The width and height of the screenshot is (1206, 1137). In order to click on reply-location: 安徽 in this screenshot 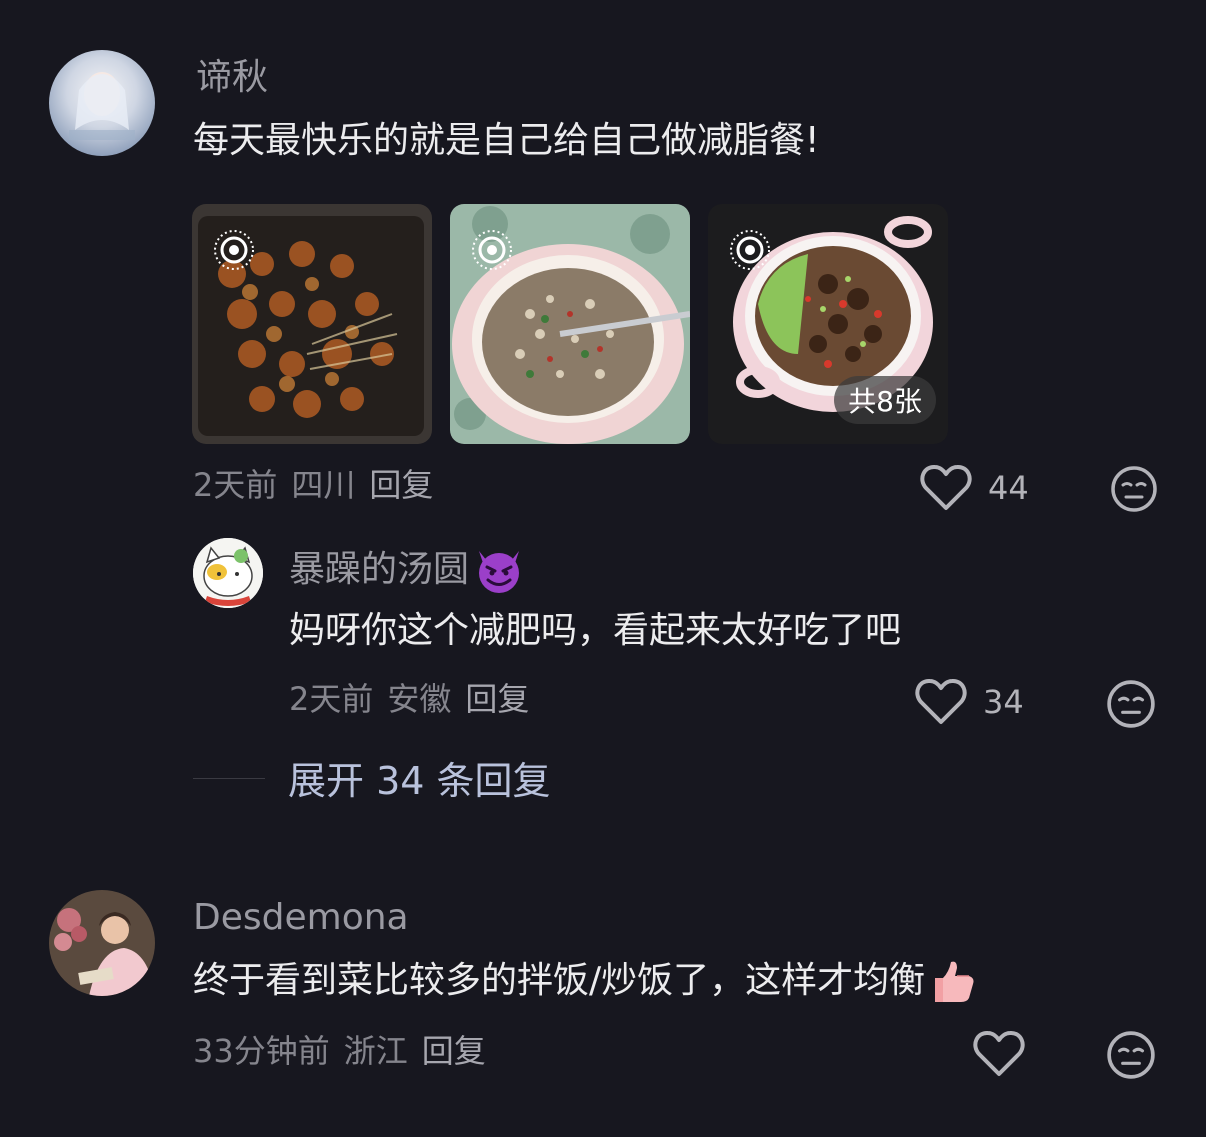, I will do `click(419, 699)`.